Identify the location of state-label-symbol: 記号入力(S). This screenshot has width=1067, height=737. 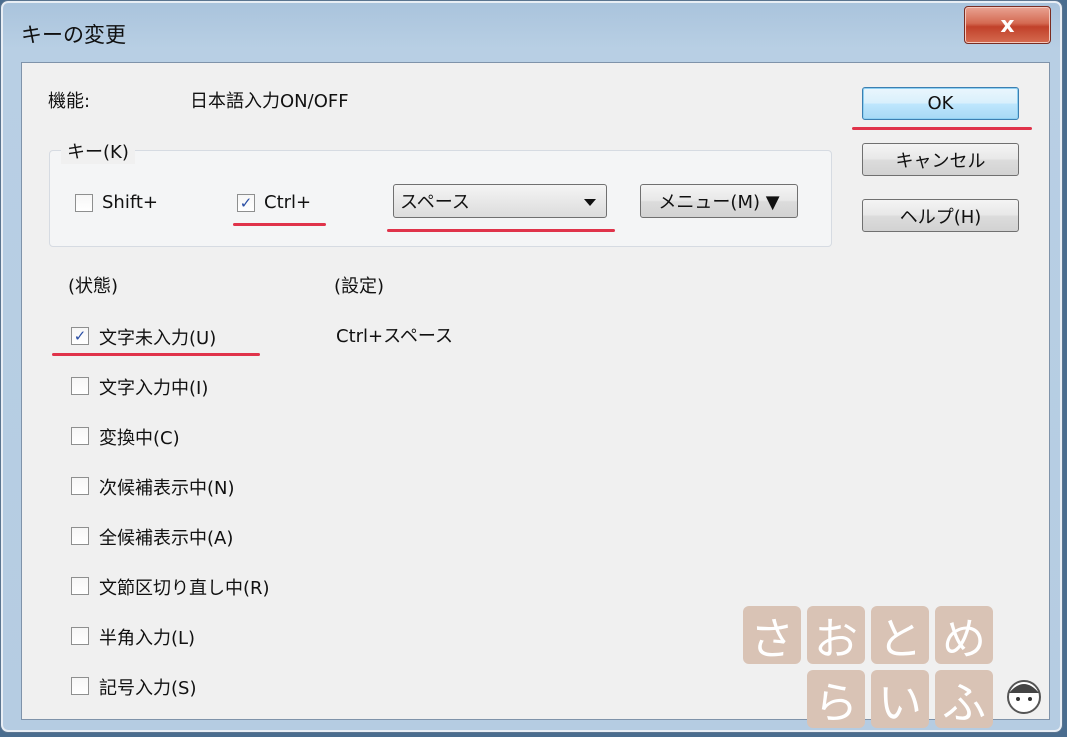
(147, 687).